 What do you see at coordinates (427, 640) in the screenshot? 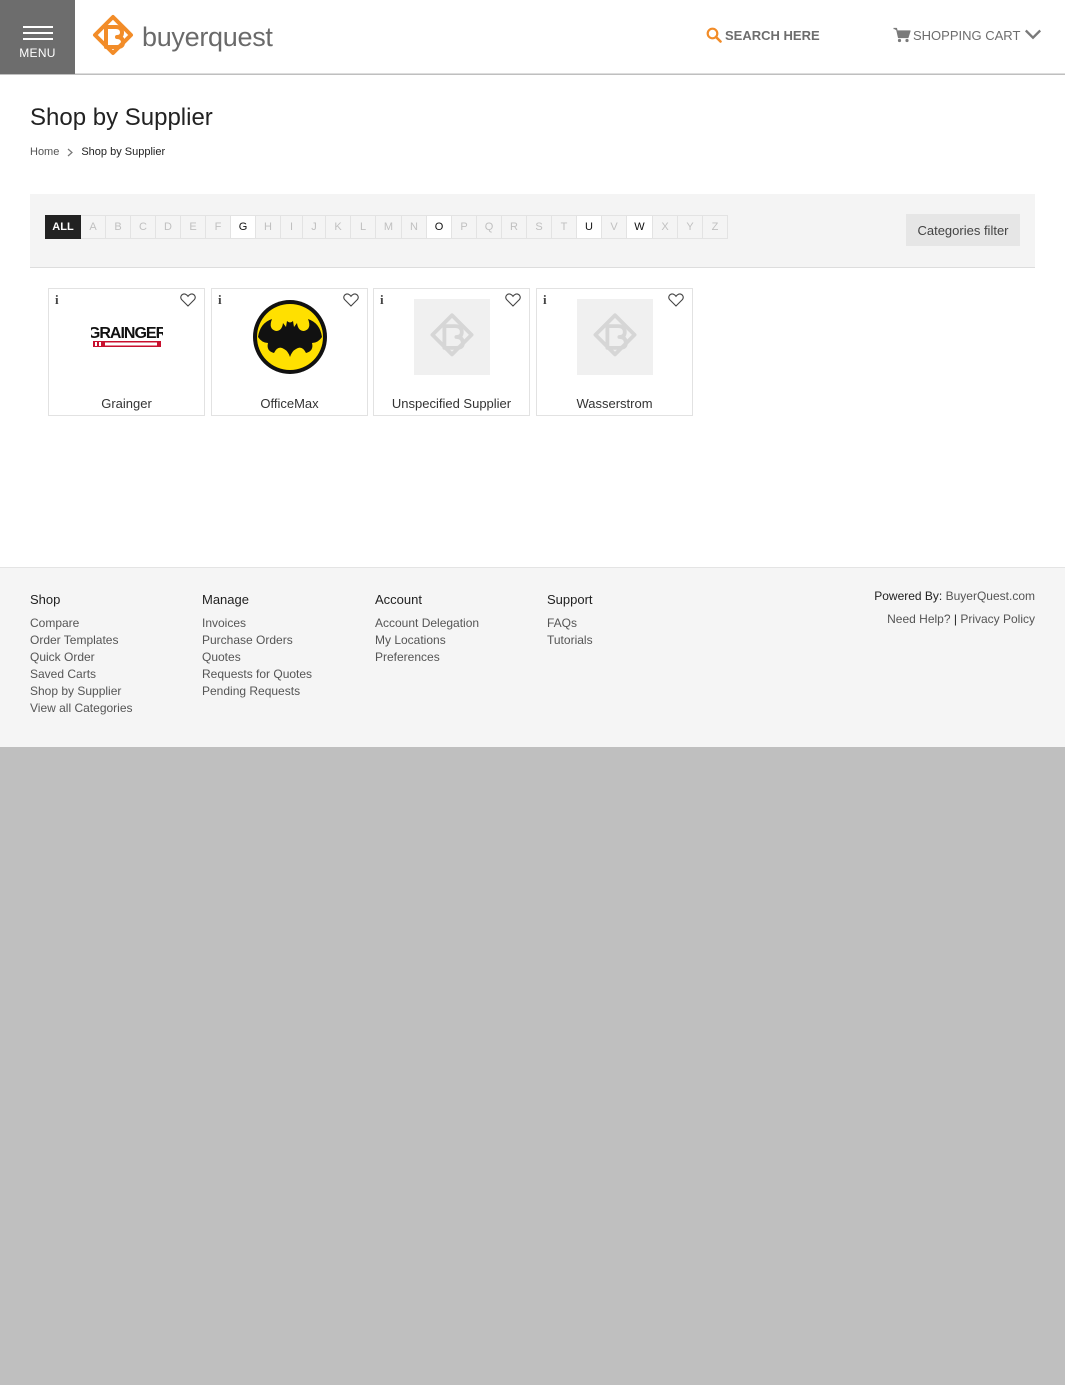
I see `footer-link: My Locations` at bounding box center [427, 640].